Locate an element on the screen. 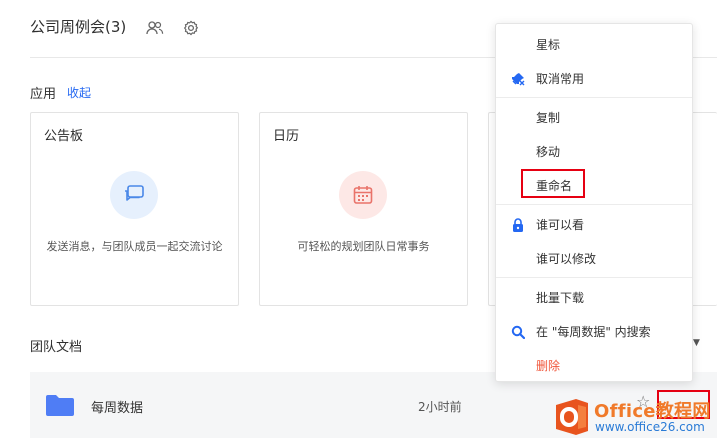 Image resolution: width=717 pixels, height=445 pixels. unpin-icon is located at coordinates (518, 78).